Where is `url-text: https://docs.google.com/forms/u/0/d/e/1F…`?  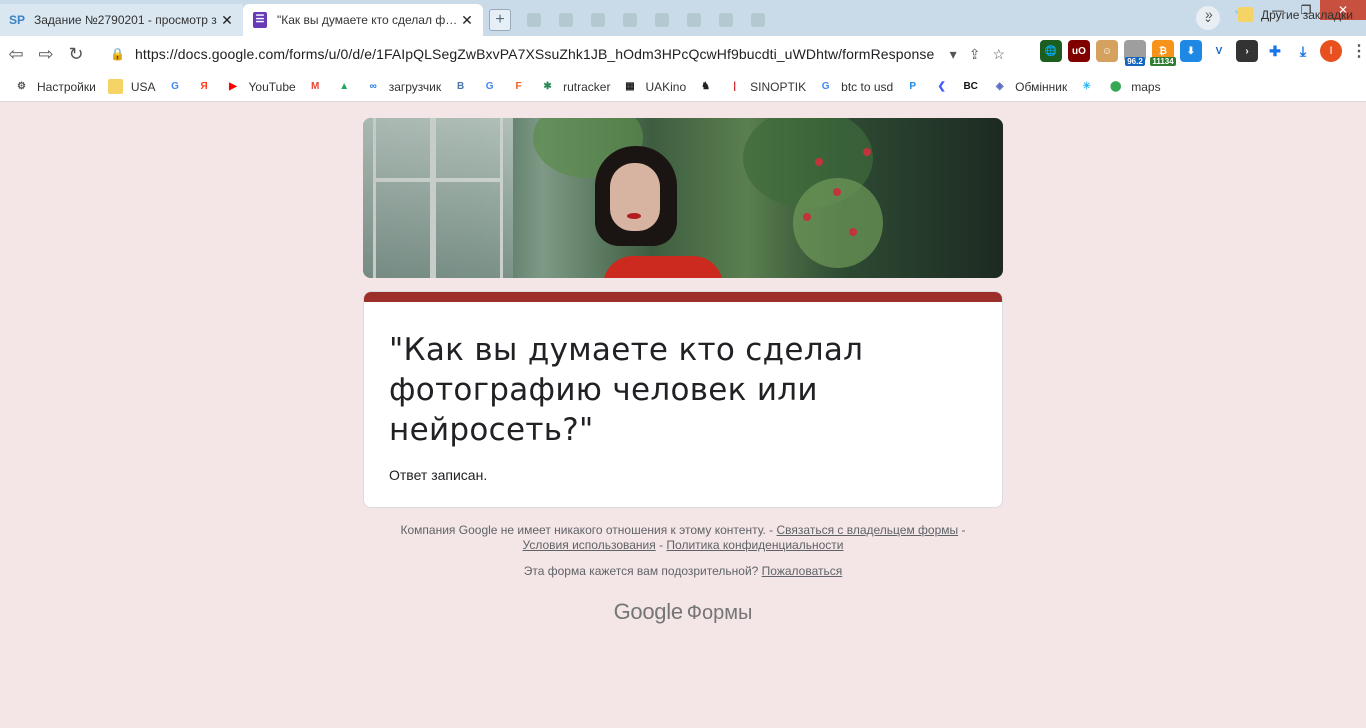 url-text: https://docs.google.com/forms/u/0/d/e/1F… is located at coordinates (534, 54).